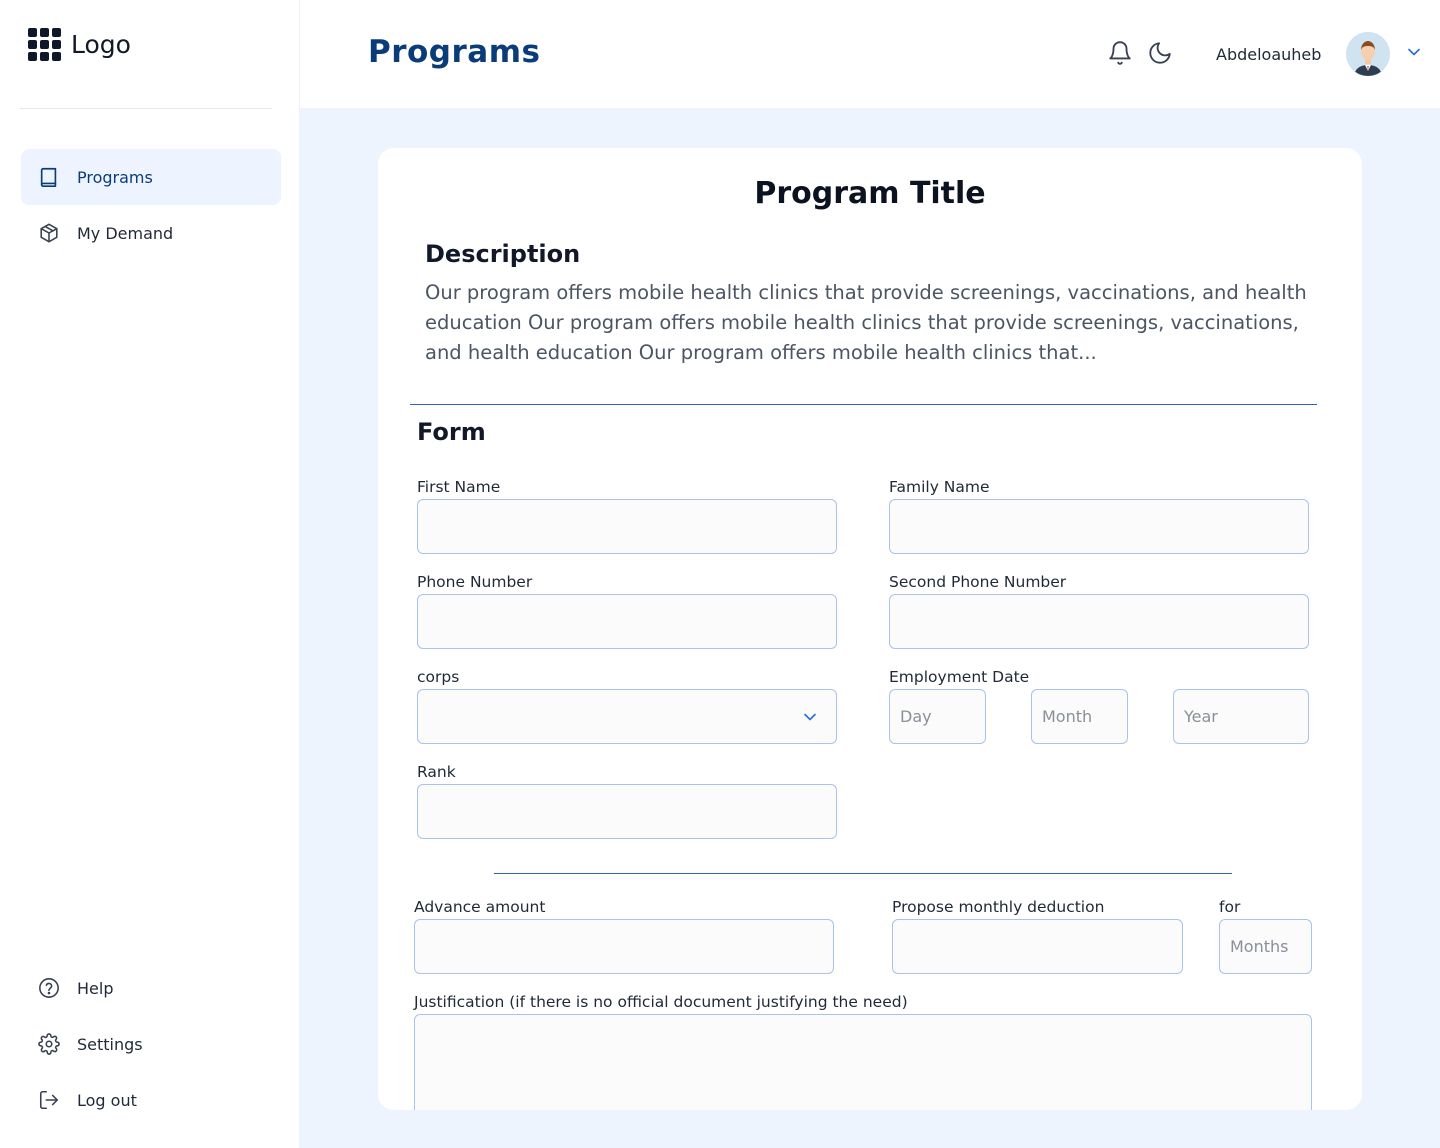 Image resolution: width=1440 pixels, height=1148 pixels. What do you see at coordinates (95, 988) in the screenshot?
I see `sidebar-item-label: Help` at bounding box center [95, 988].